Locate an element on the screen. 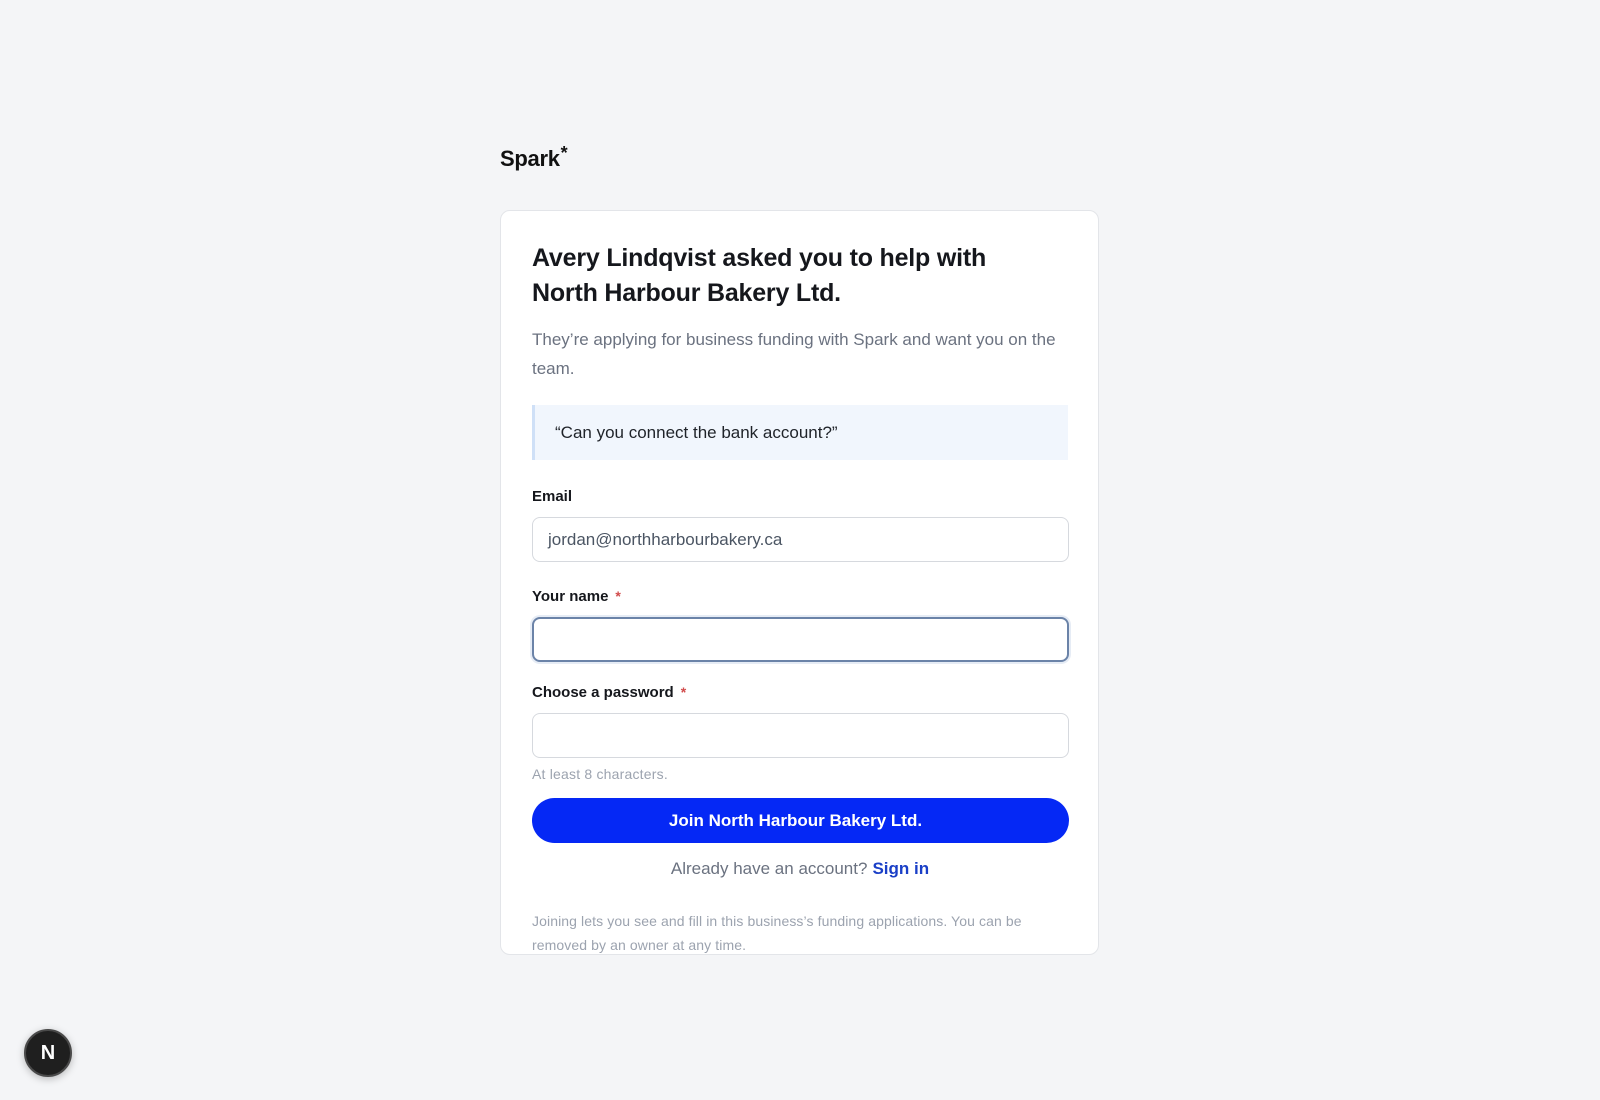 Image resolution: width=1600 pixels, height=1100 pixels. brand-name: Spark is located at coordinates (530, 158).